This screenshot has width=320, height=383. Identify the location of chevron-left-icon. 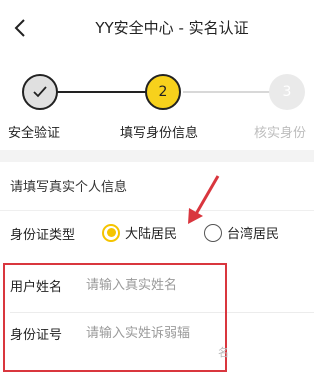
(19, 28).